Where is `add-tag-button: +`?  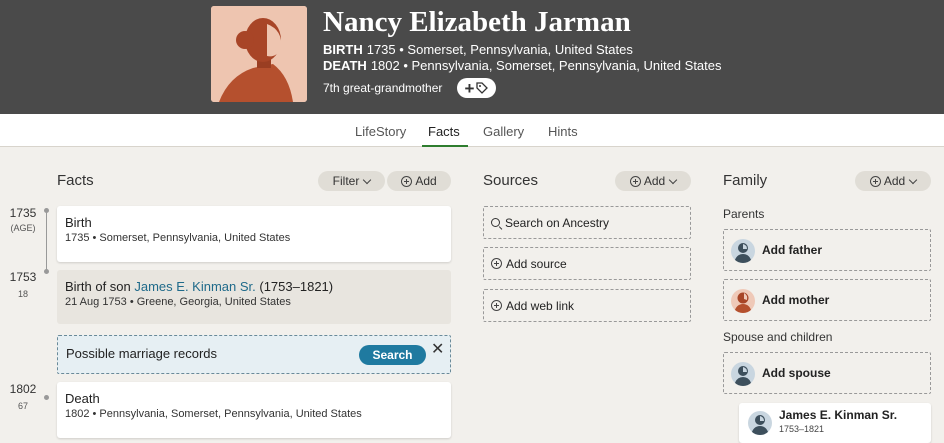
add-tag-button: + is located at coordinates (476, 88).